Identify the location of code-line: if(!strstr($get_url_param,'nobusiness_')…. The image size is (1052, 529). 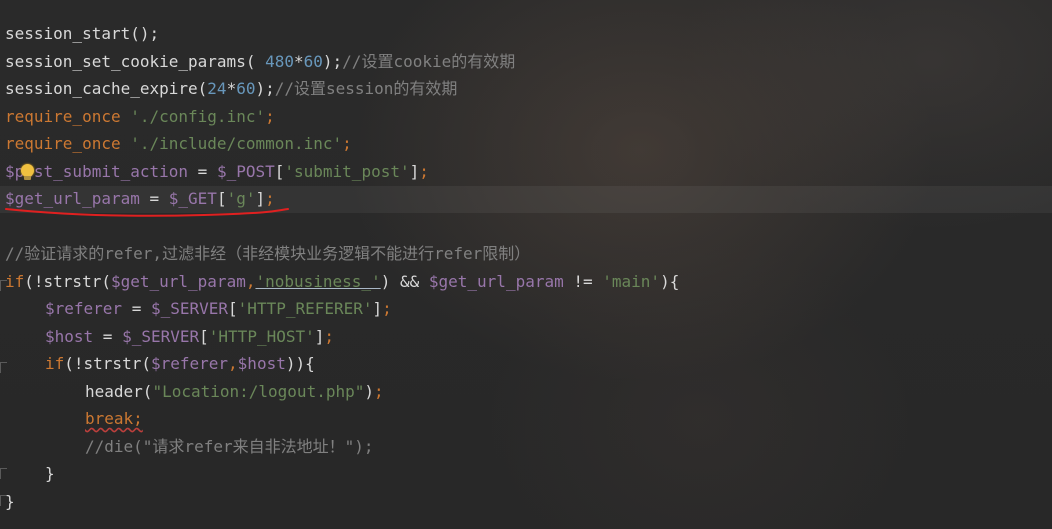
(342, 282).